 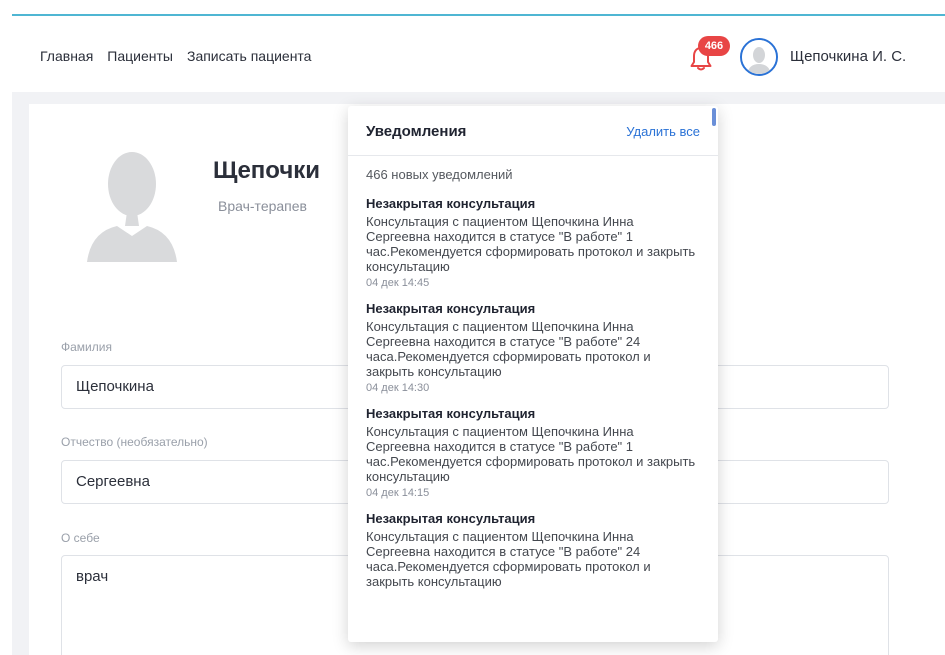 What do you see at coordinates (533, 131) in the screenshot?
I see `dropdown-header: Уведомления Удалить все` at bounding box center [533, 131].